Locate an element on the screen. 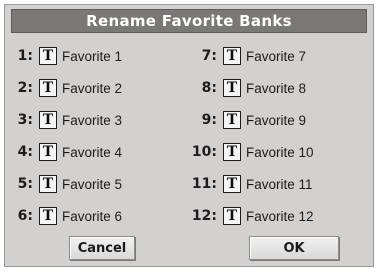 This screenshot has height=273, width=382. bank-number: 1: is located at coordinates (25, 56).